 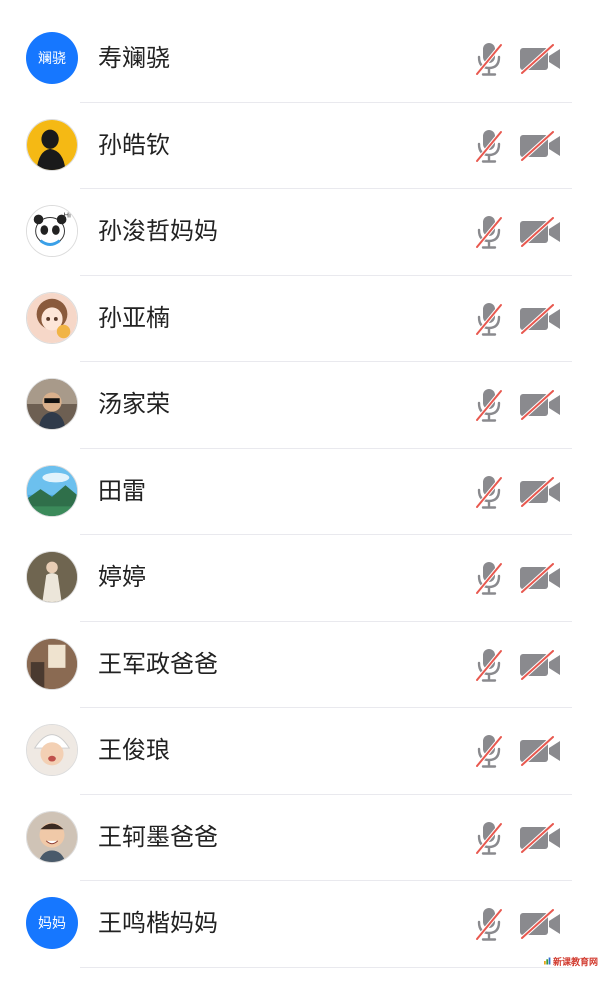 I want to click on avatar: Hi, so click(x=52, y=231).